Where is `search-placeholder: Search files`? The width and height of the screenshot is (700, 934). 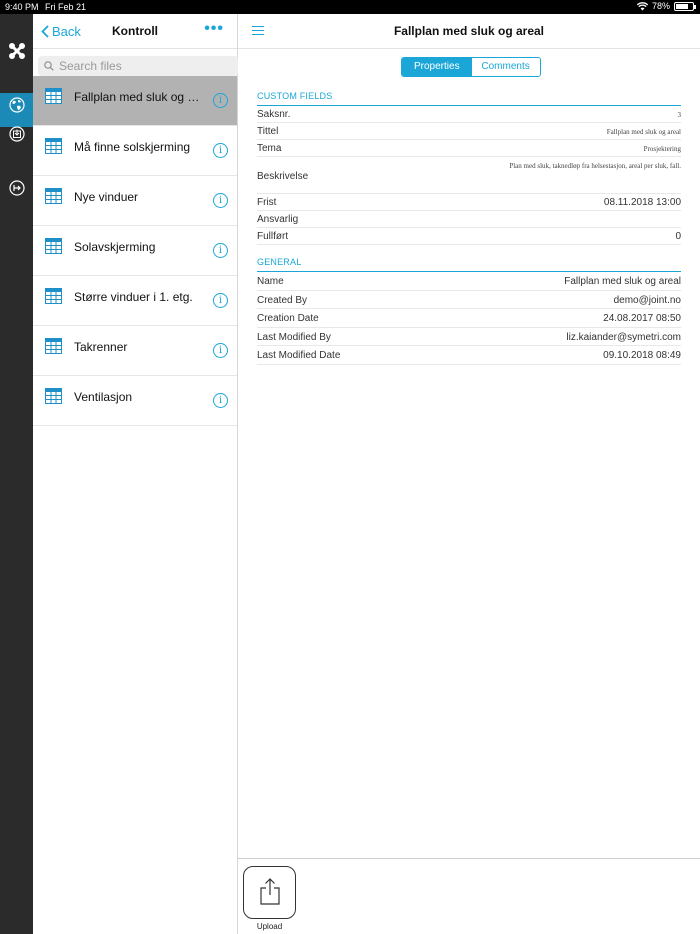
search-placeholder: Search files is located at coordinates (90, 66).